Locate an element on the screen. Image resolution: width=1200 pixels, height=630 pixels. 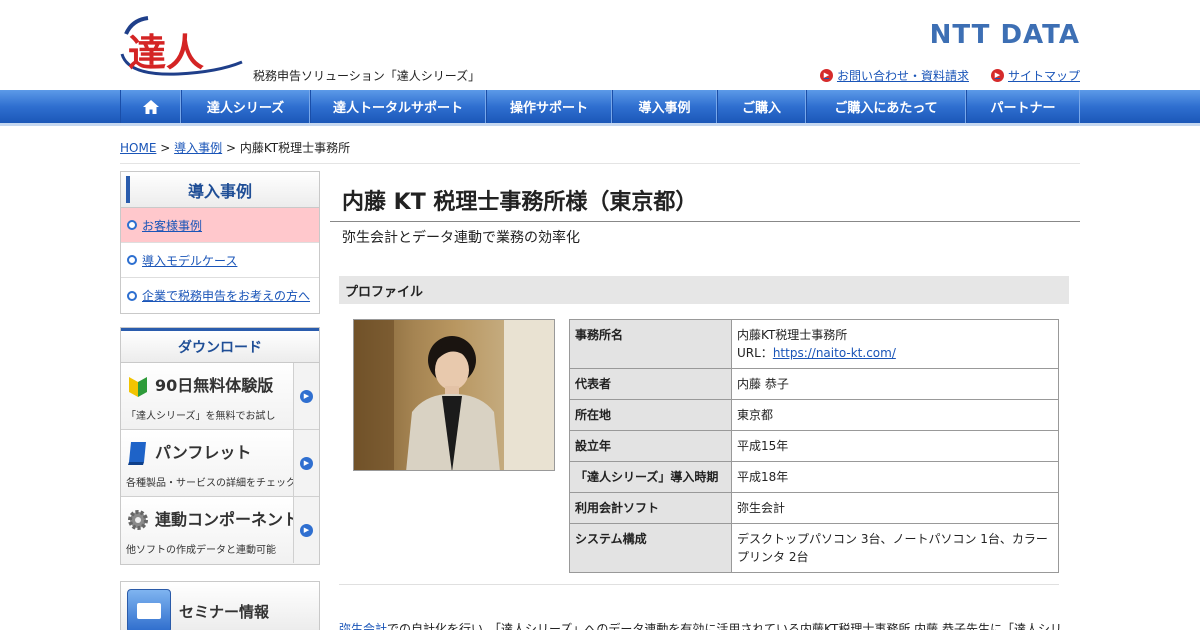
contact-link: ▶ お問い合わせ・資料請求 is located at coordinates (894, 75).